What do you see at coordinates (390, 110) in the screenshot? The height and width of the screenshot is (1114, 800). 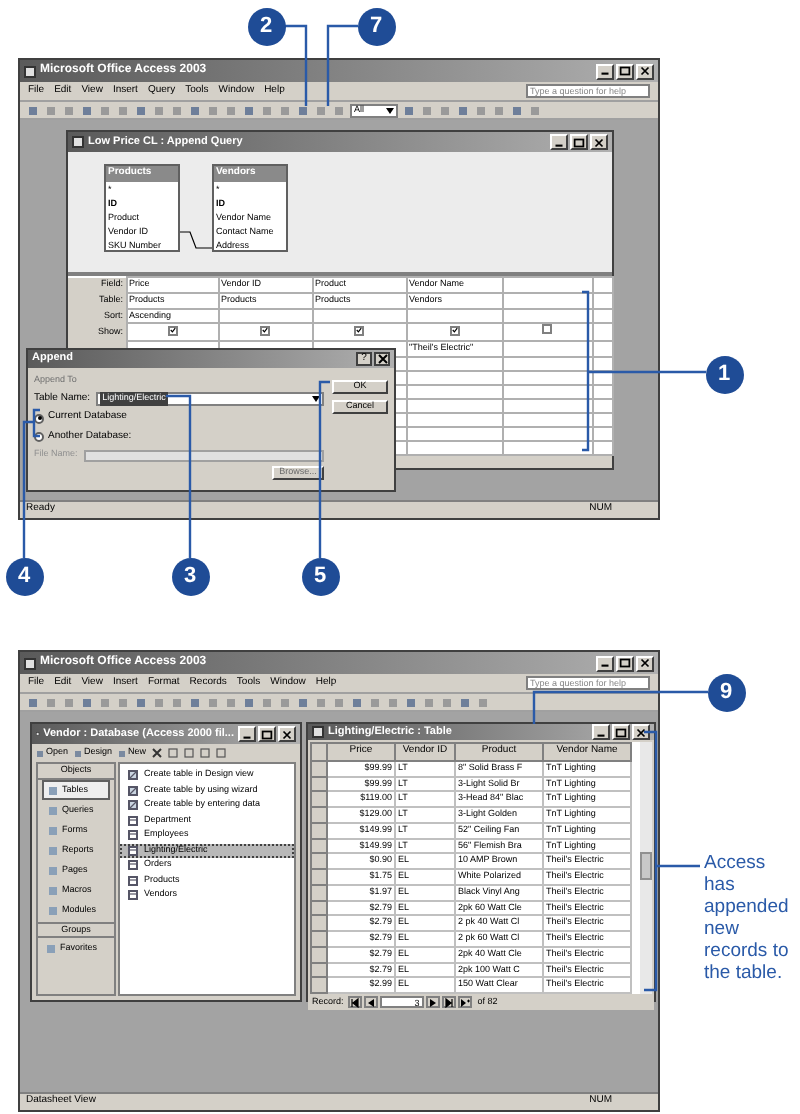 I see `caret-icon` at bounding box center [390, 110].